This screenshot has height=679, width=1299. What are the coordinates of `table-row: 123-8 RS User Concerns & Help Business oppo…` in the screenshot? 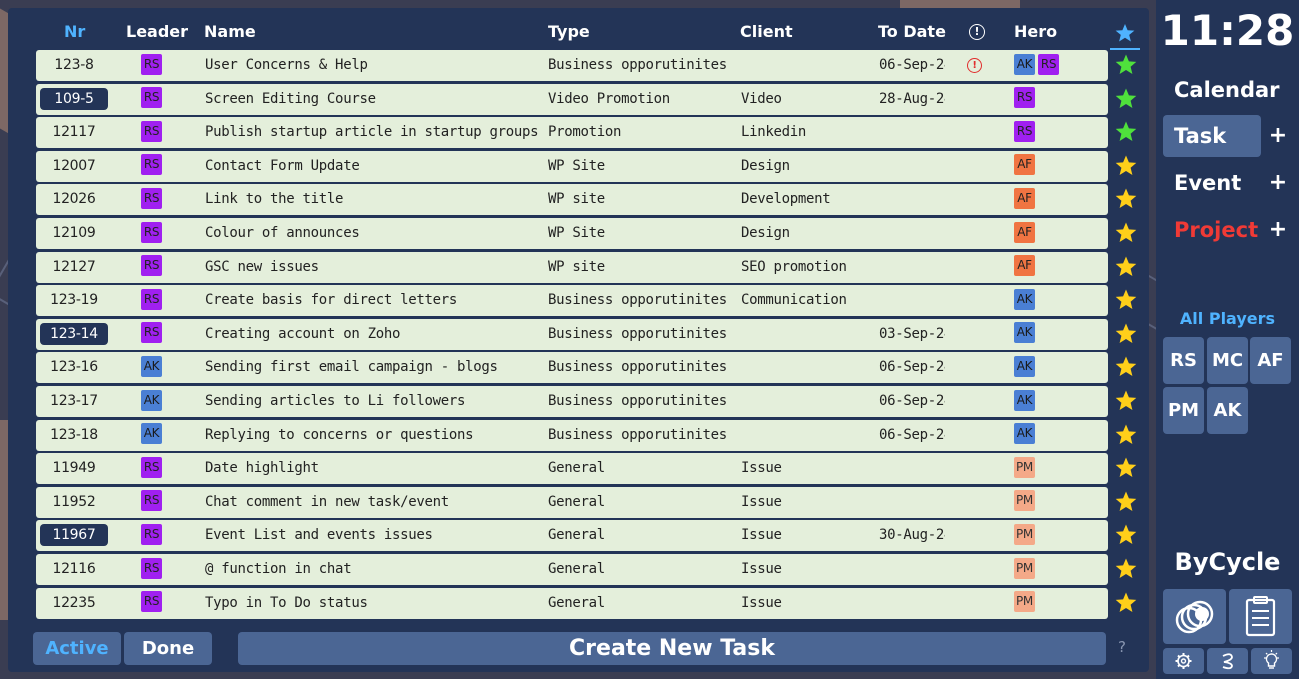 It's located at (572, 65).